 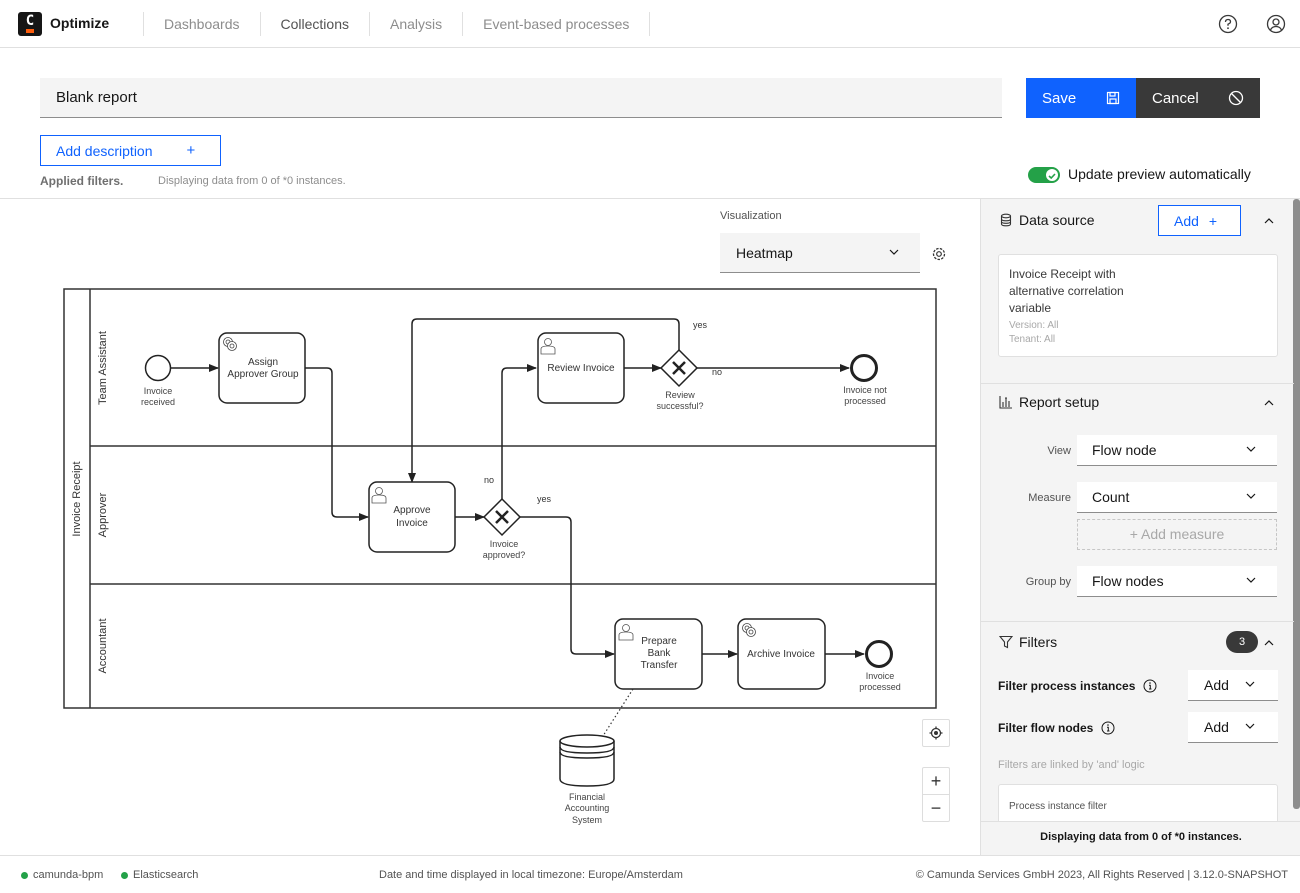 What do you see at coordinates (1233, 727) in the screenshot?
I see `filter-flow-nodes-dropdown: Add` at bounding box center [1233, 727].